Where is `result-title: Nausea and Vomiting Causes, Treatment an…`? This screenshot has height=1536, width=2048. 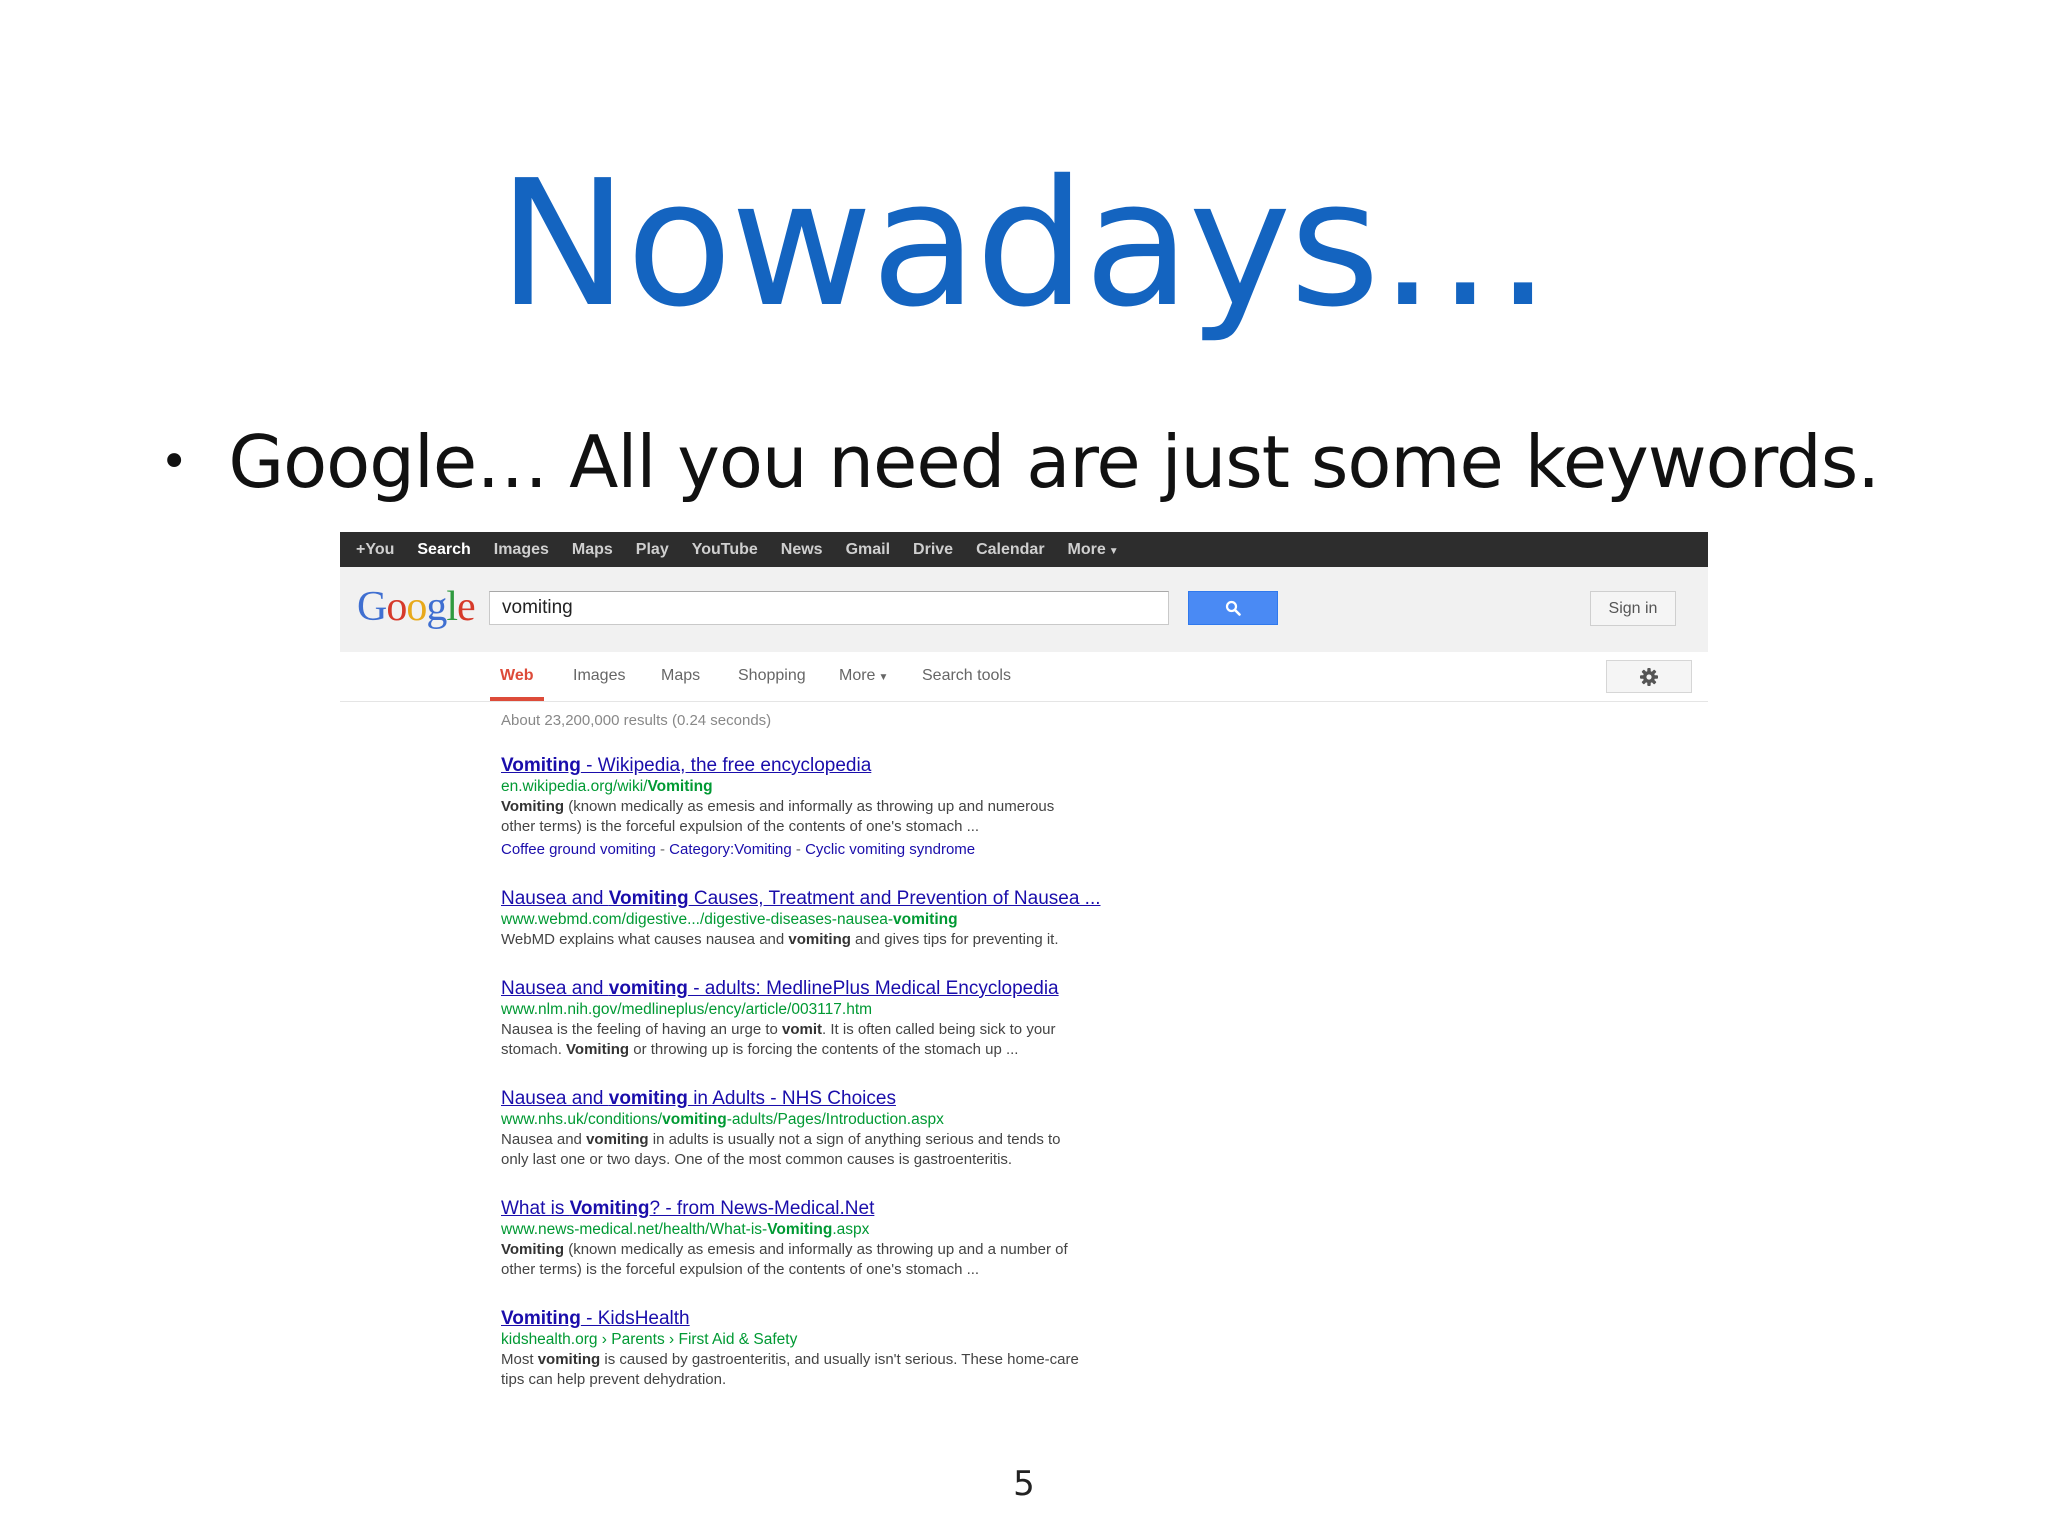 result-title: Nausea and Vomiting Causes, Treatment an… is located at coordinates (851, 898).